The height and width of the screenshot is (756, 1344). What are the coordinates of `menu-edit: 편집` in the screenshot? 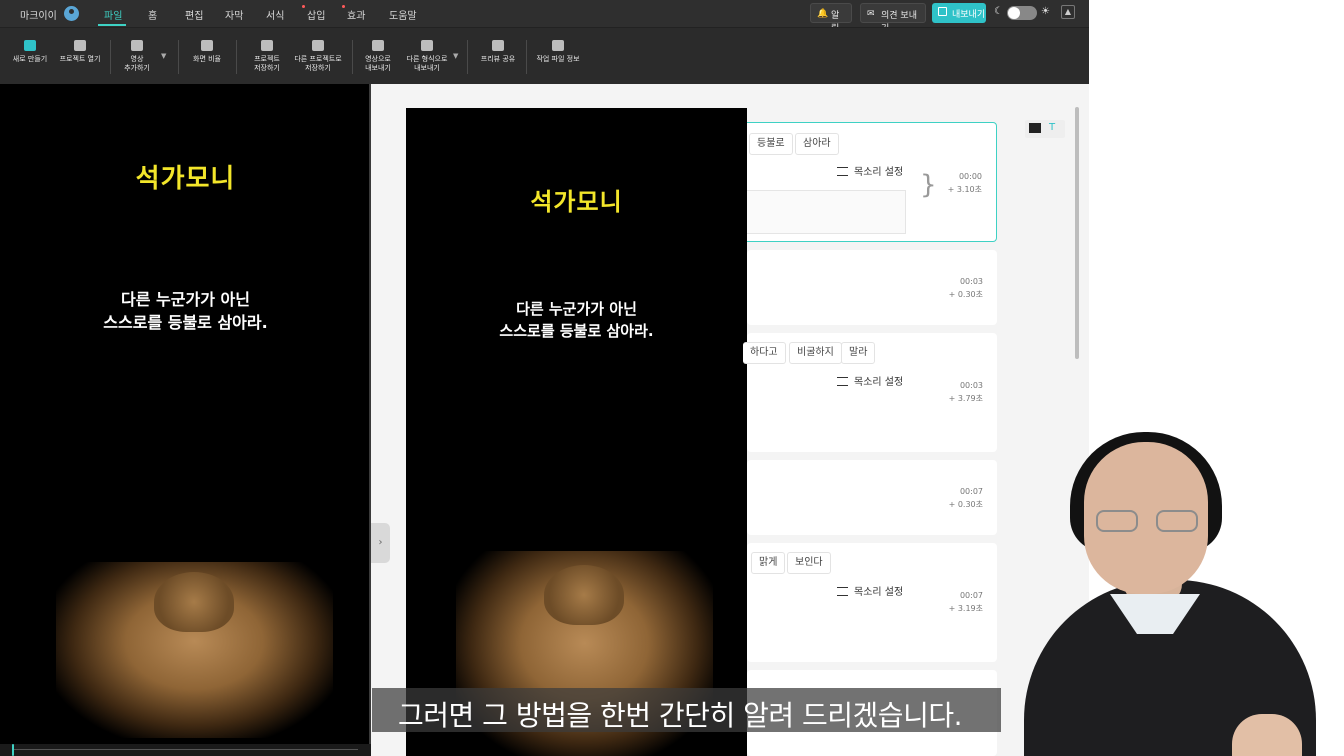 It's located at (194, 14).